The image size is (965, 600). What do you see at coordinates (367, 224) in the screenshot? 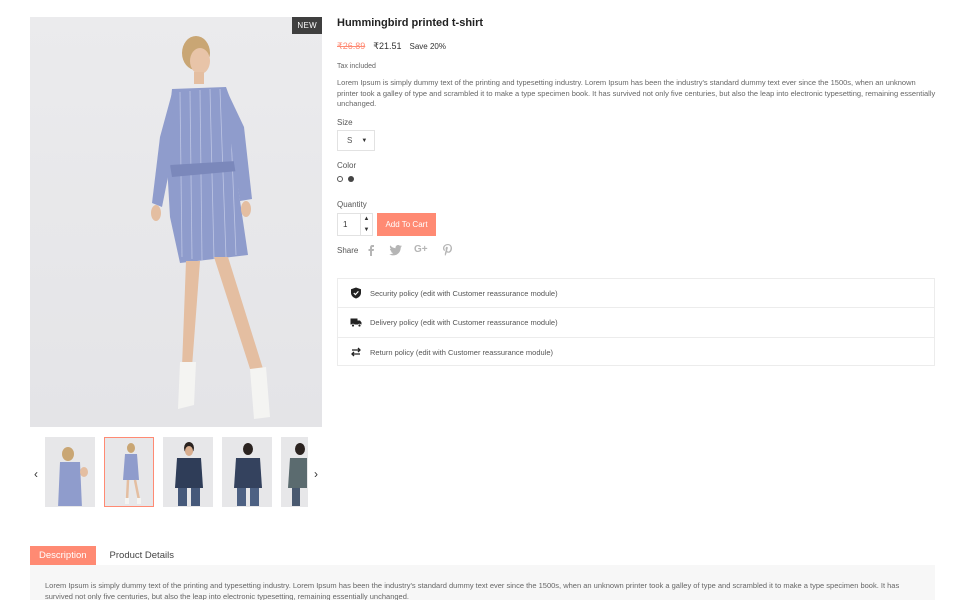
I see `quantity-stepper: ▲ ▼` at bounding box center [367, 224].